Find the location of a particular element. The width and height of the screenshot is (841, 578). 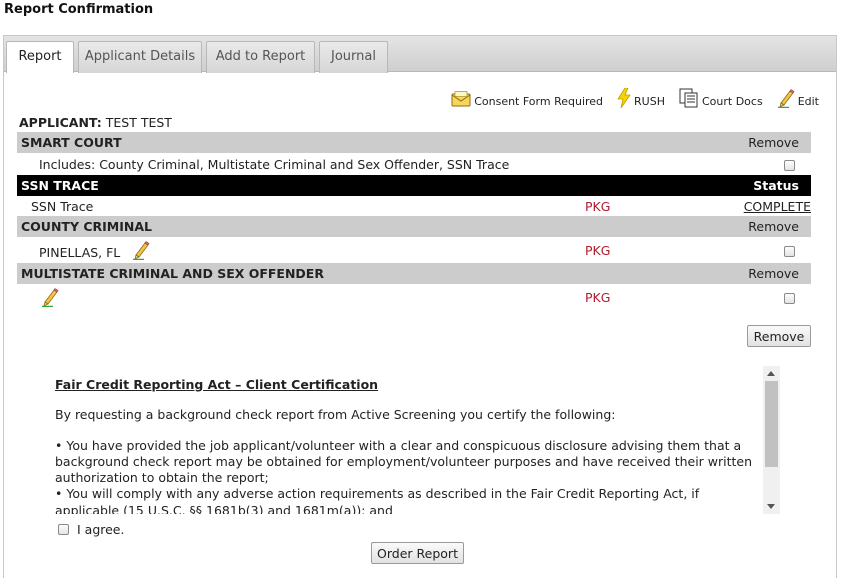

ssn-trace-pkg: PKG is located at coordinates (598, 206).